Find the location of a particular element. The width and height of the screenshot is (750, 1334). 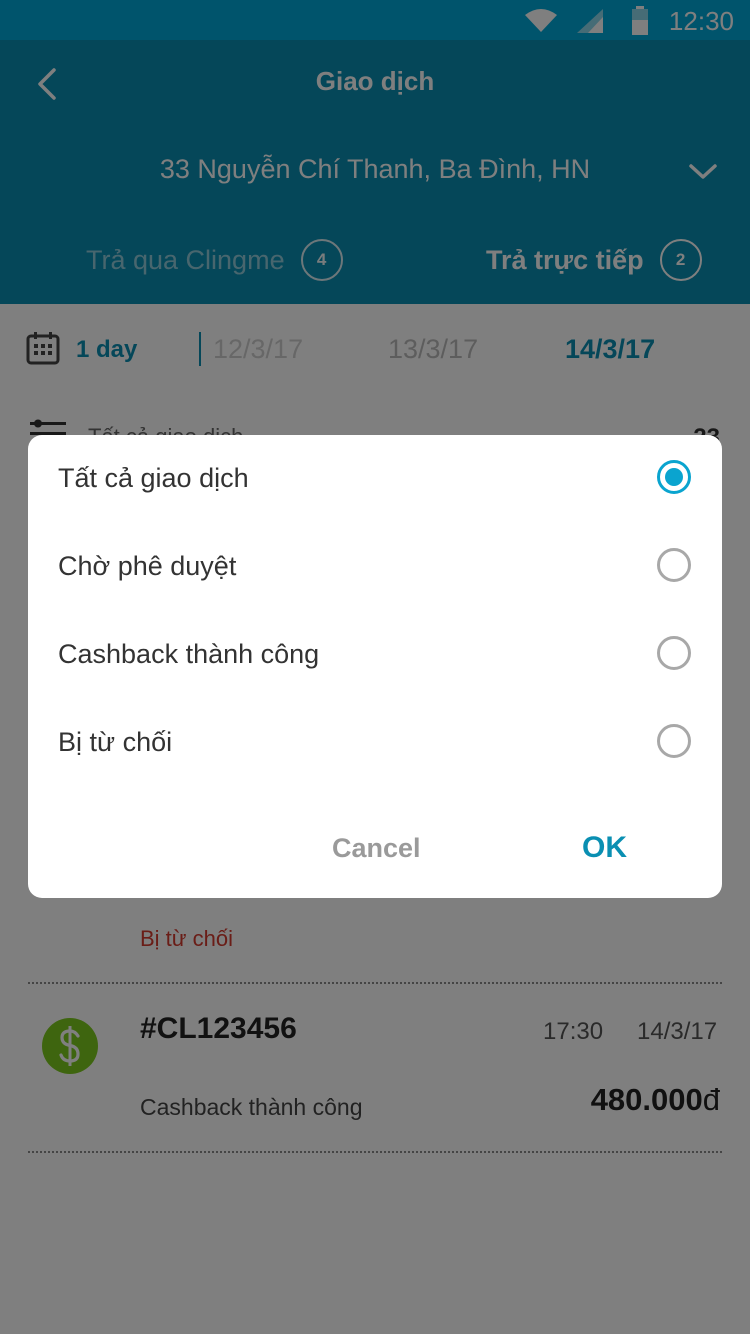

option-label: Chờ phê duyệt is located at coordinates (147, 566).